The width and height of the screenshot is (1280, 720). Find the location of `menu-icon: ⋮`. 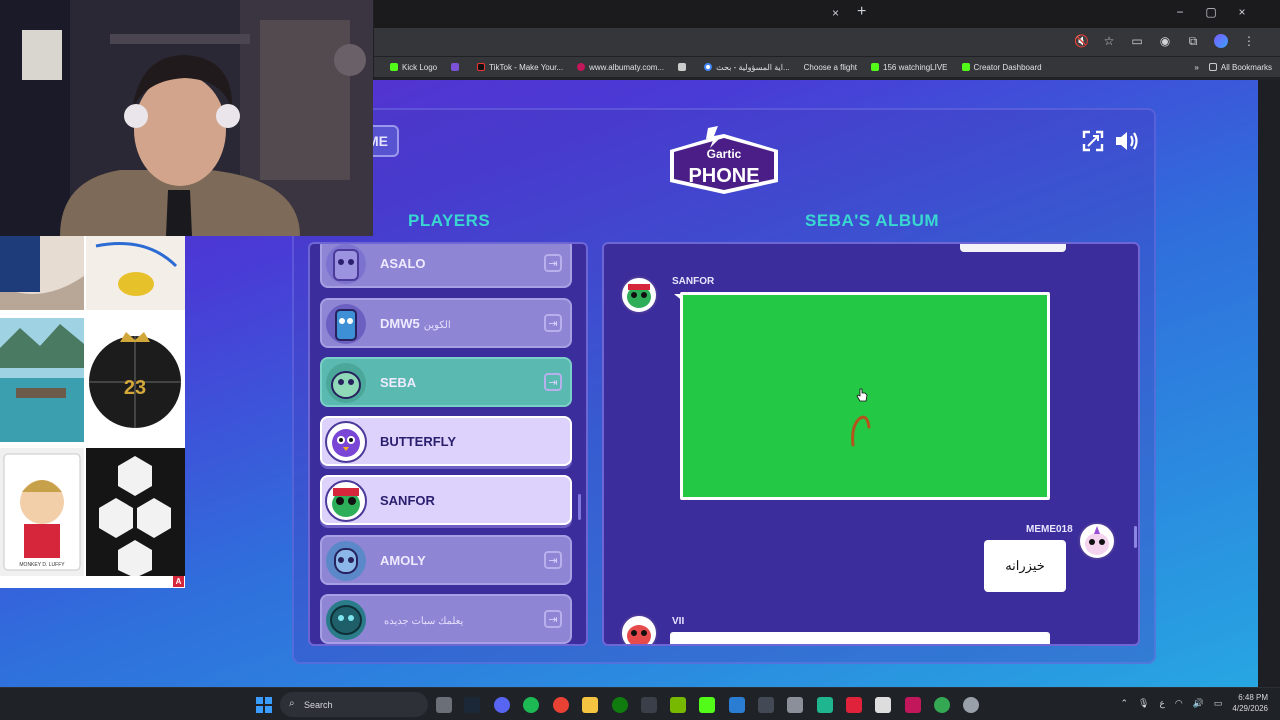

menu-icon: ⋮ is located at coordinates (1249, 42).